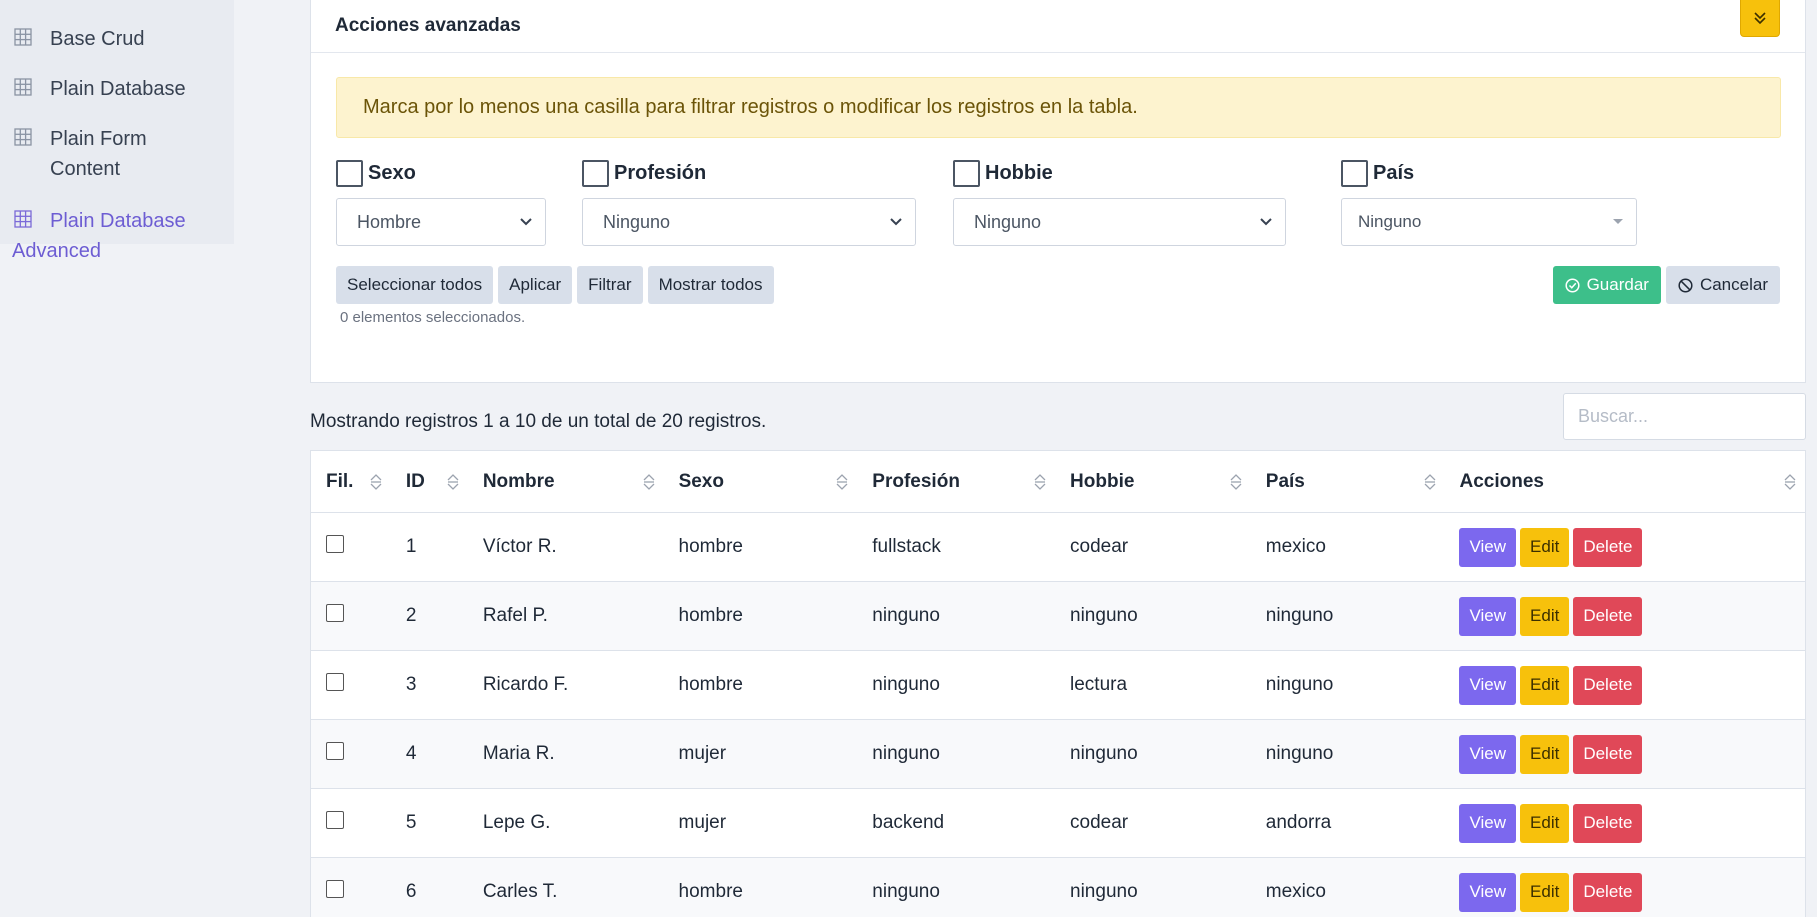  I want to click on column-header-acciones: Acciones, so click(1625, 481).